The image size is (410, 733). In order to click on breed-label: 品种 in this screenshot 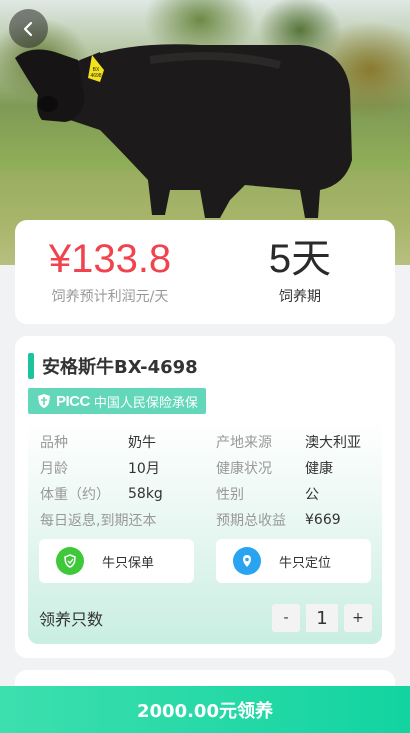, I will do `click(54, 443)`.